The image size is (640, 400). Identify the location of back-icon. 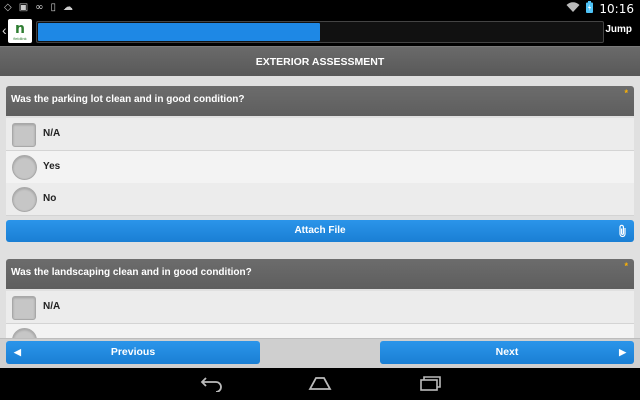
(212, 385).